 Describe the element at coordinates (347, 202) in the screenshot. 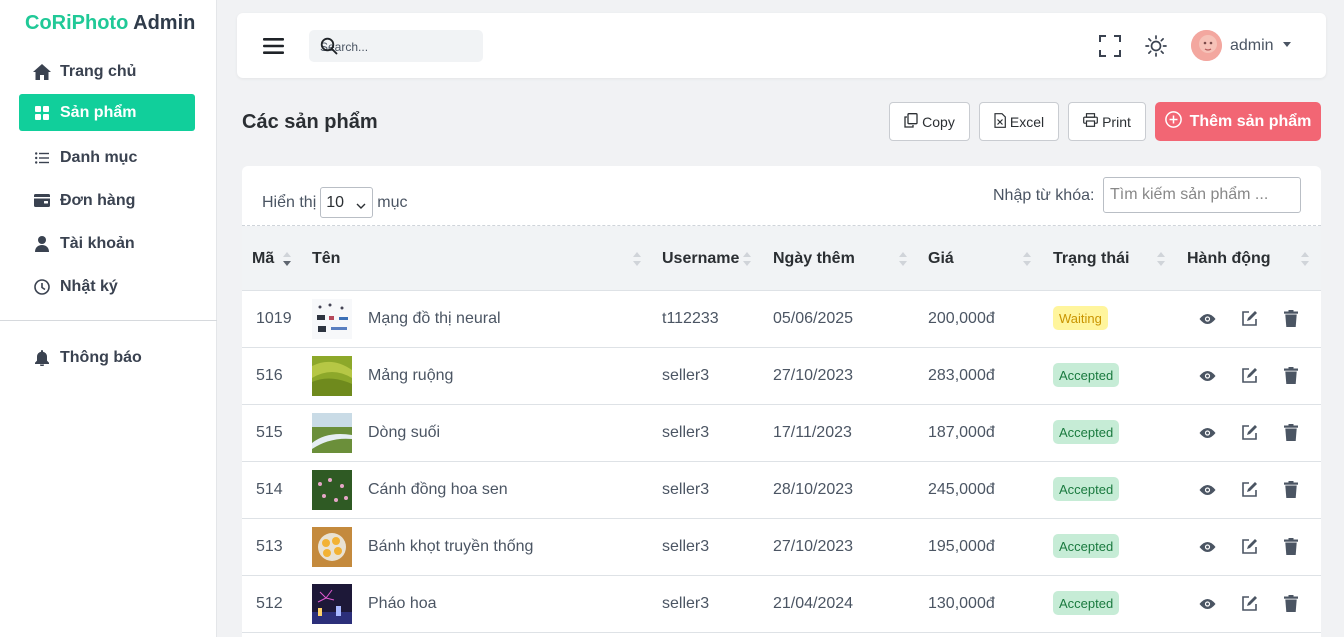

I see `page-size-select: 10` at that location.